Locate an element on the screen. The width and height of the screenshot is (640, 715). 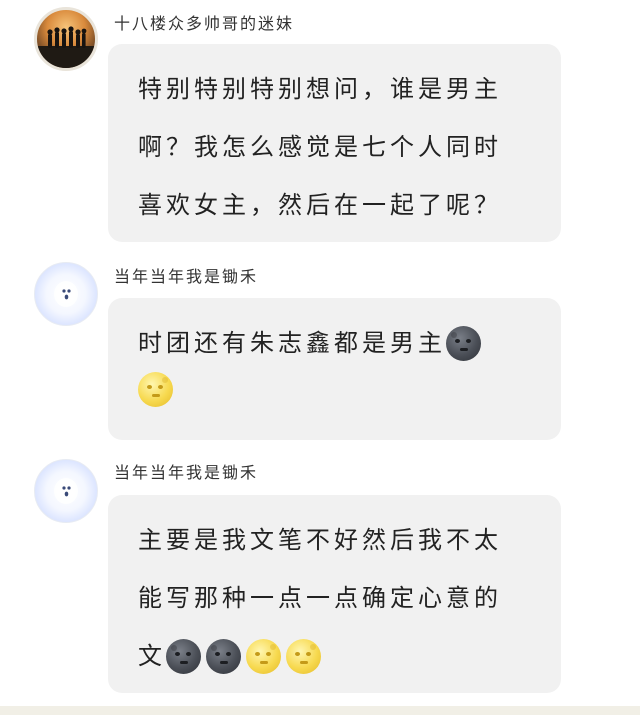
bottom-edge-strip is located at coordinates (320, 710).